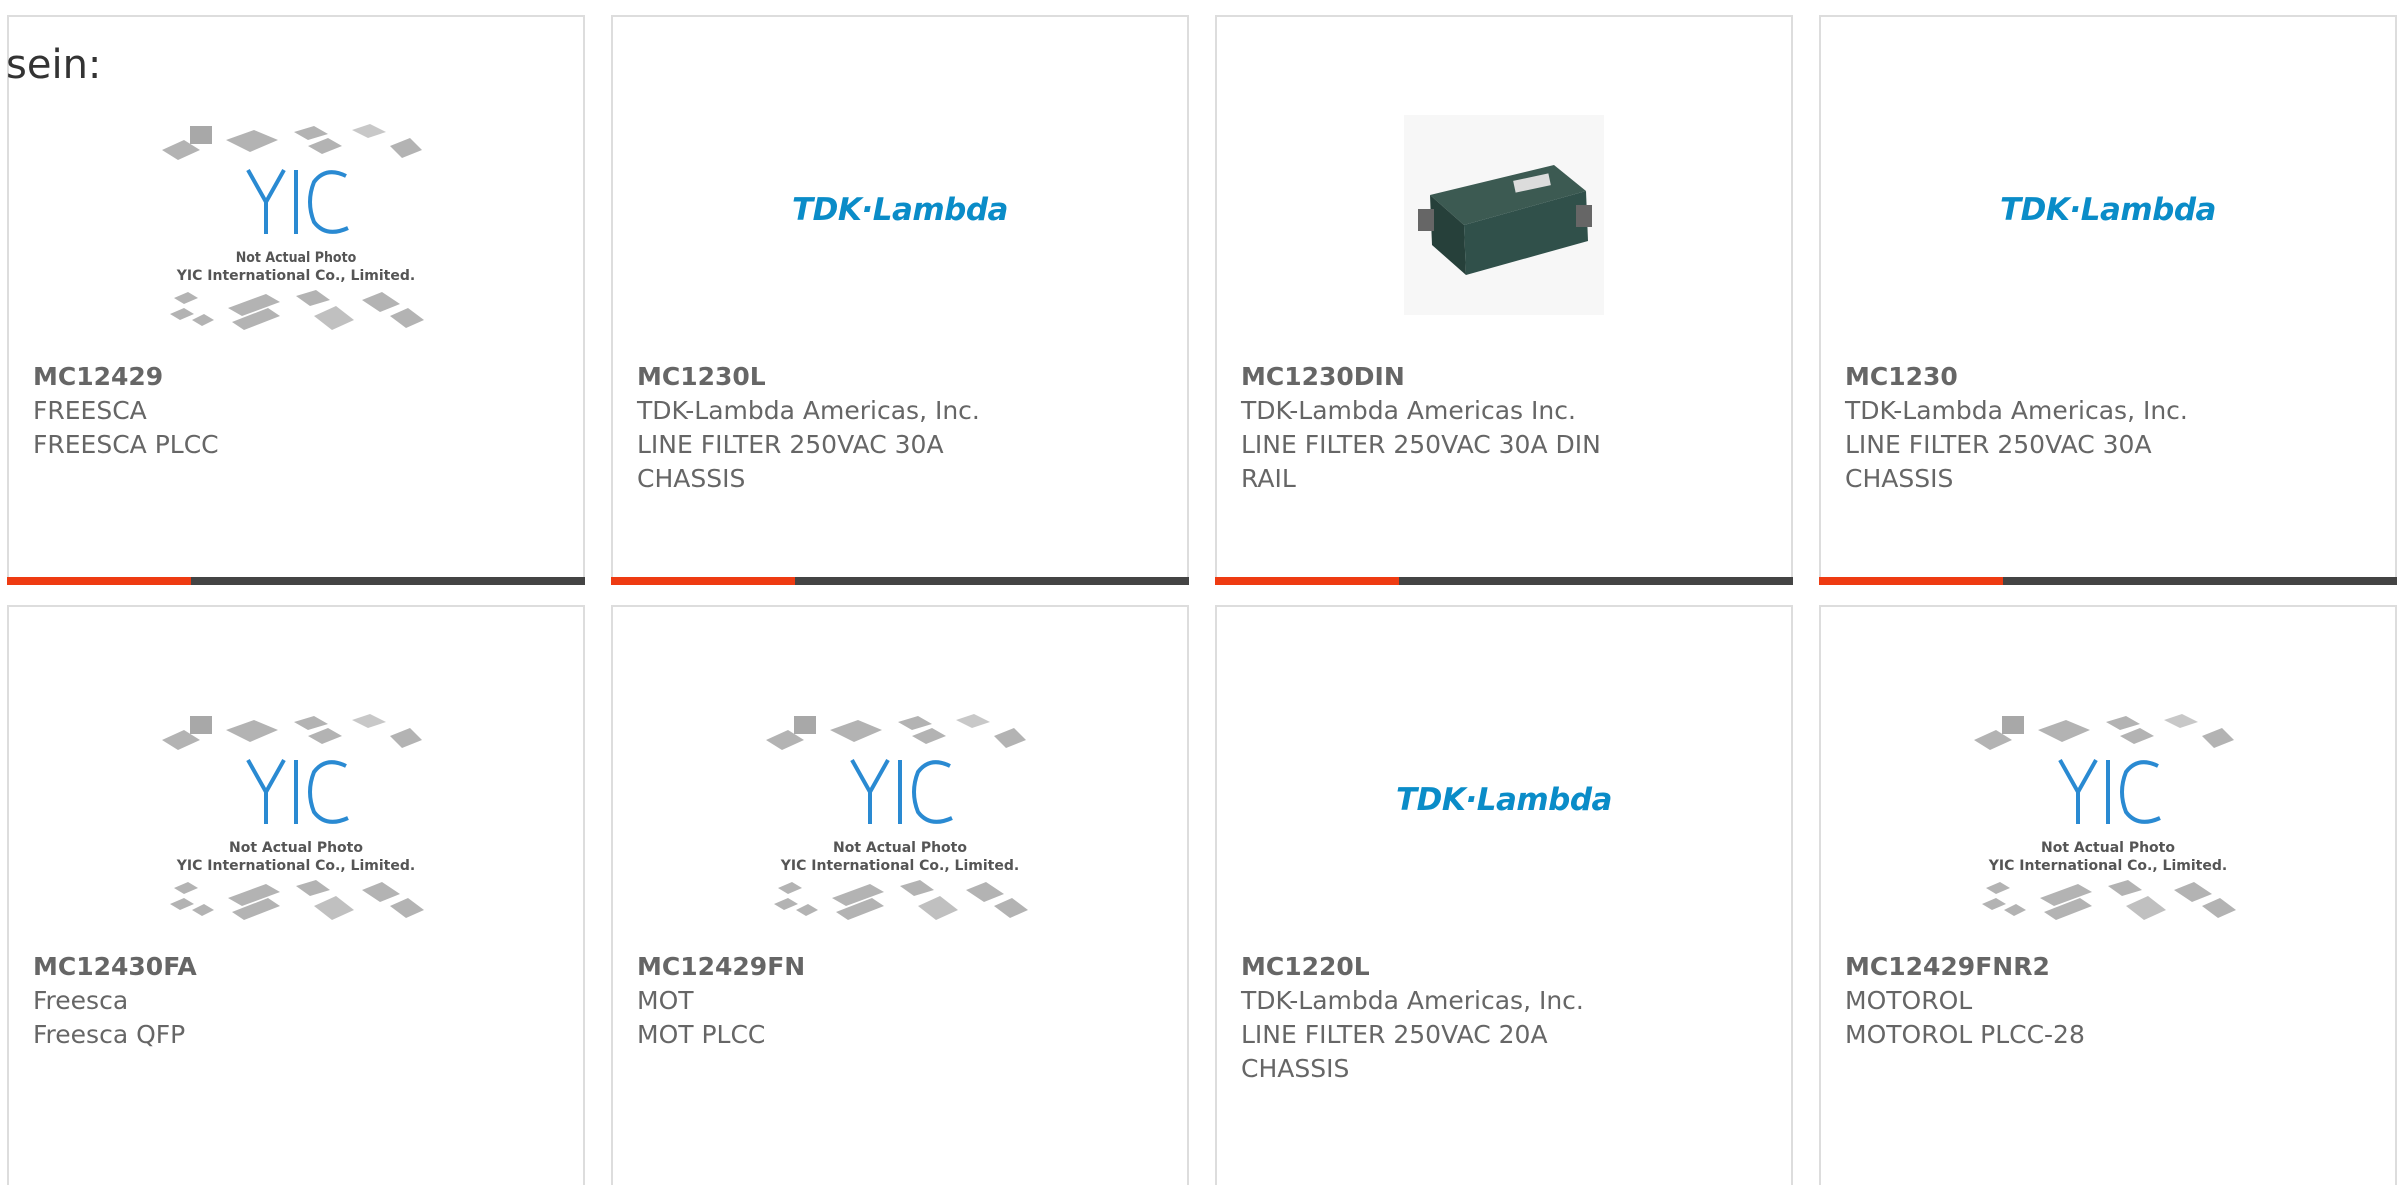 This screenshot has height=1185, width=2400. What do you see at coordinates (298, 967) in the screenshot?
I see `part-number-link: MC12430FA` at bounding box center [298, 967].